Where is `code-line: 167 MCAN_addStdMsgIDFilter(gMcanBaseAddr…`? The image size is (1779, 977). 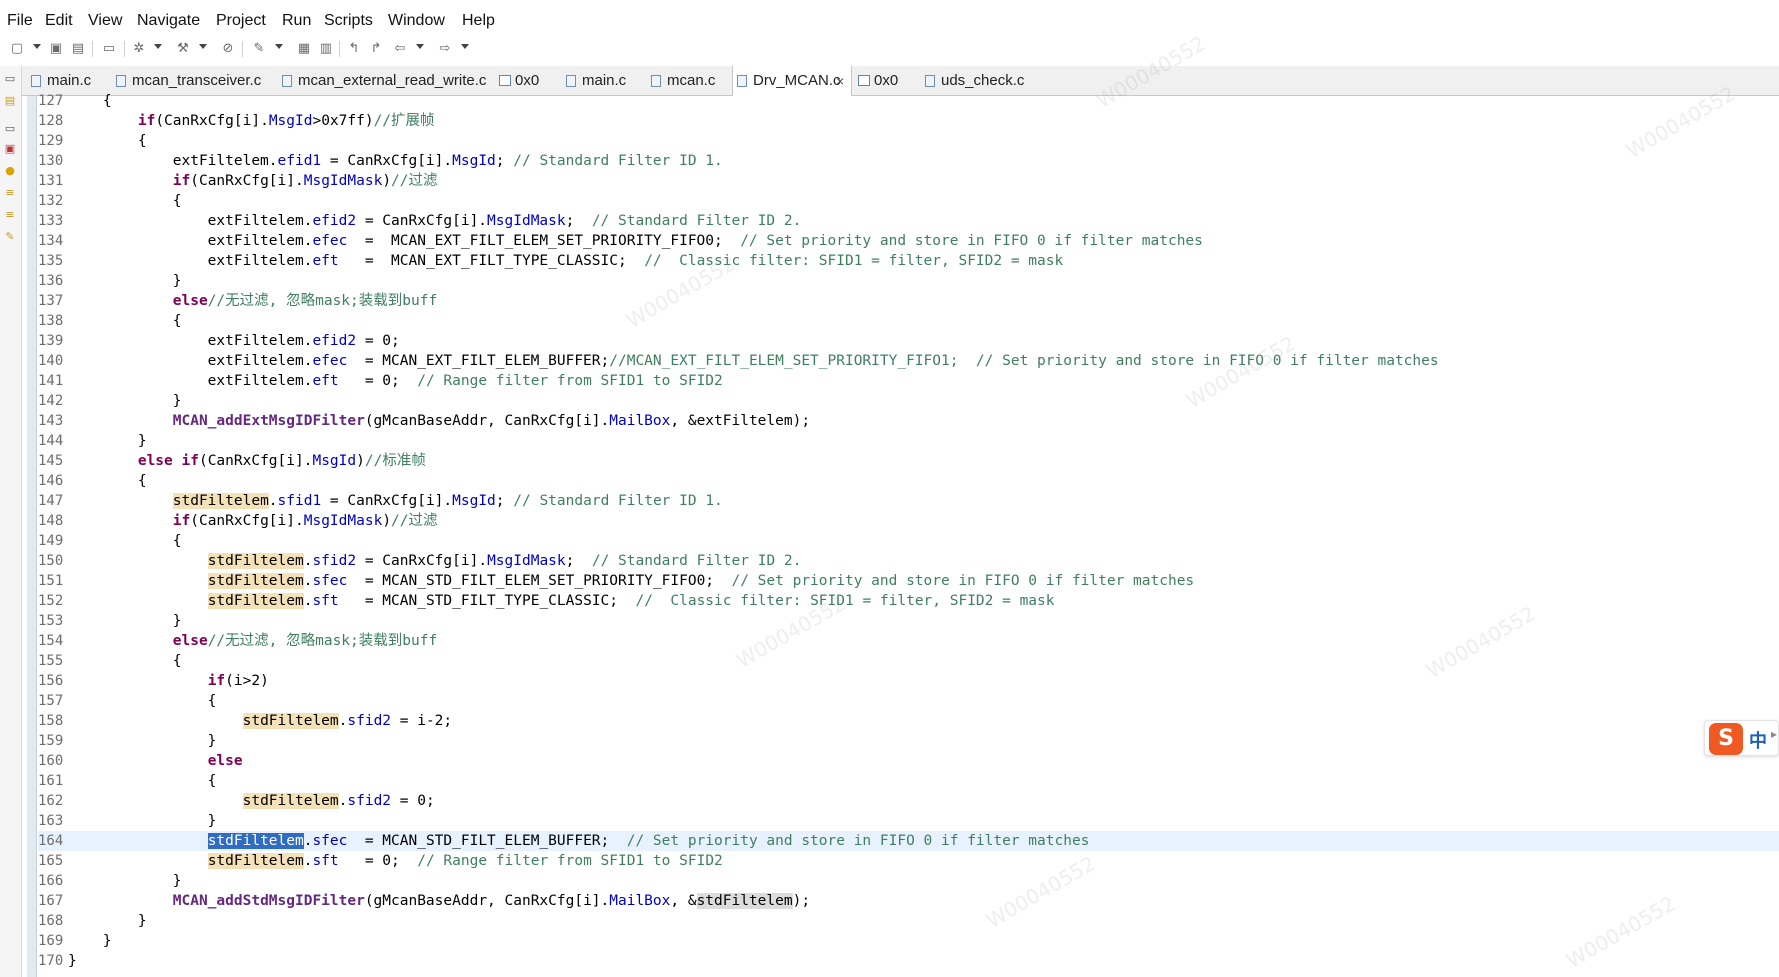
code-line: 167 MCAN_addStdMsgIDFilter(gMcanBaseAddr… is located at coordinates (908, 901).